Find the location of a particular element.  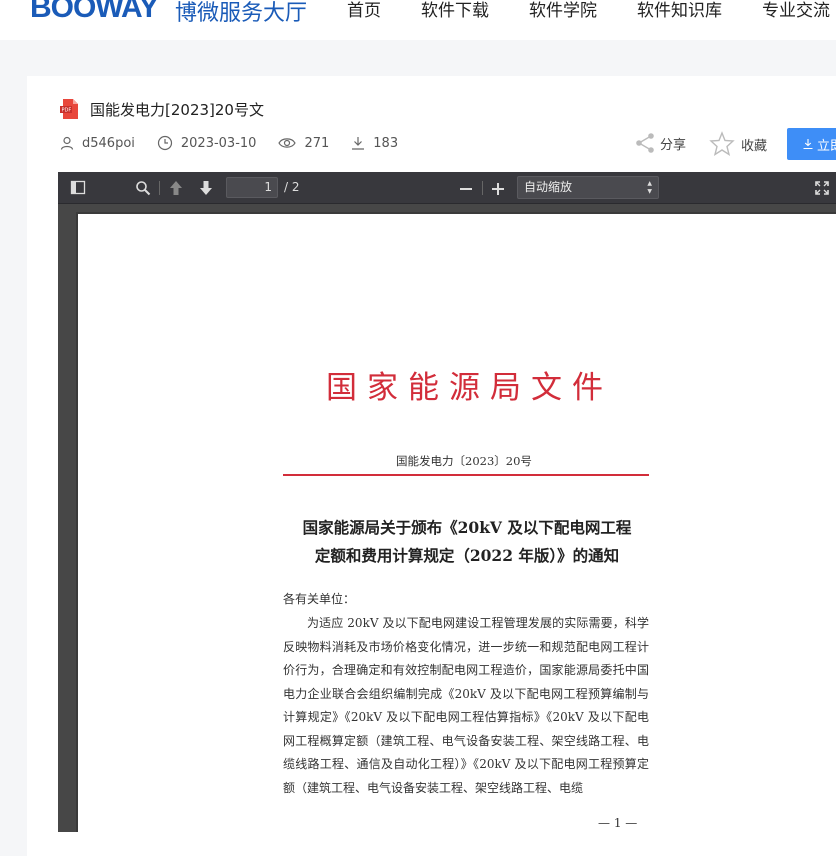

download-now-label: 立即下载 is located at coordinates (826, 146).